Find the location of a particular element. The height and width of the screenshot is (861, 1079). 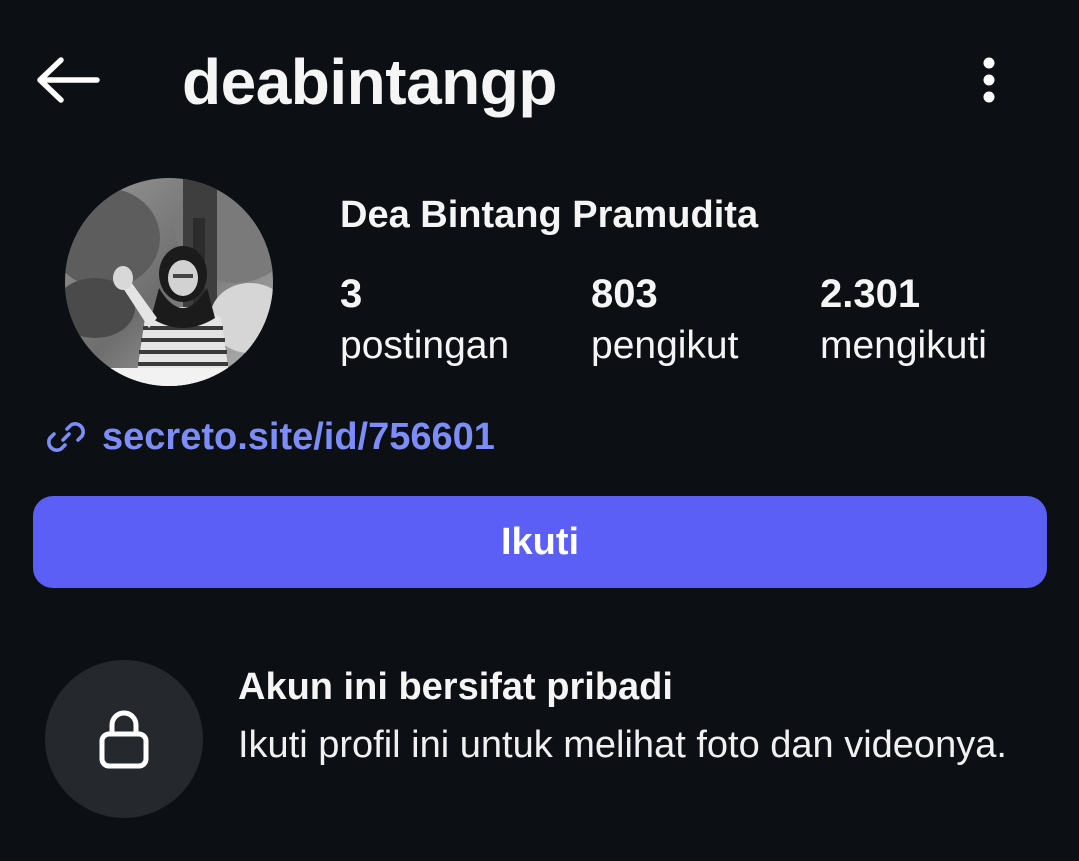

profile-link: secreto.site/id/756601 is located at coordinates (270, 437).